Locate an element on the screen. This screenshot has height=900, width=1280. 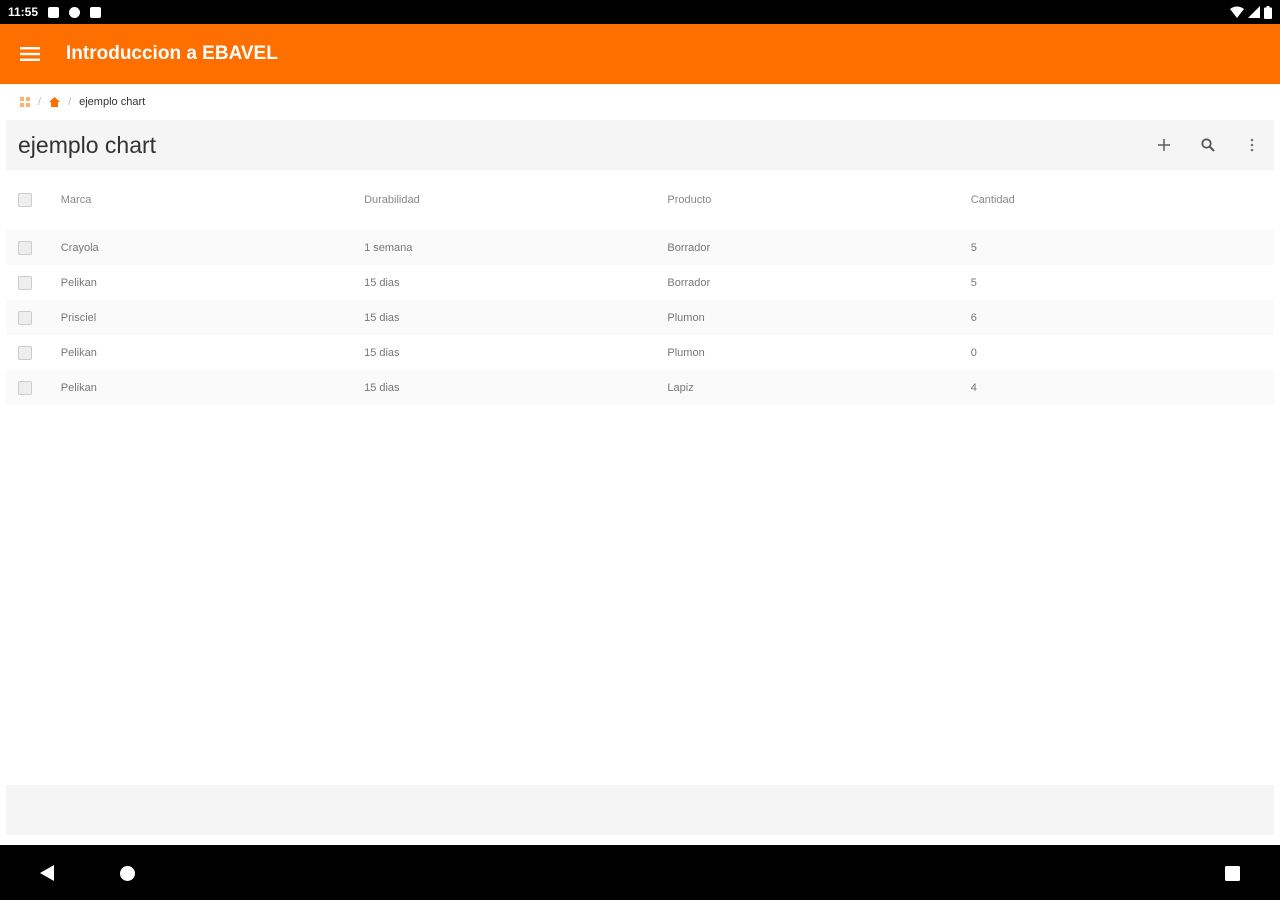
cell-signal-icon is located at coordinates (1254, 12).